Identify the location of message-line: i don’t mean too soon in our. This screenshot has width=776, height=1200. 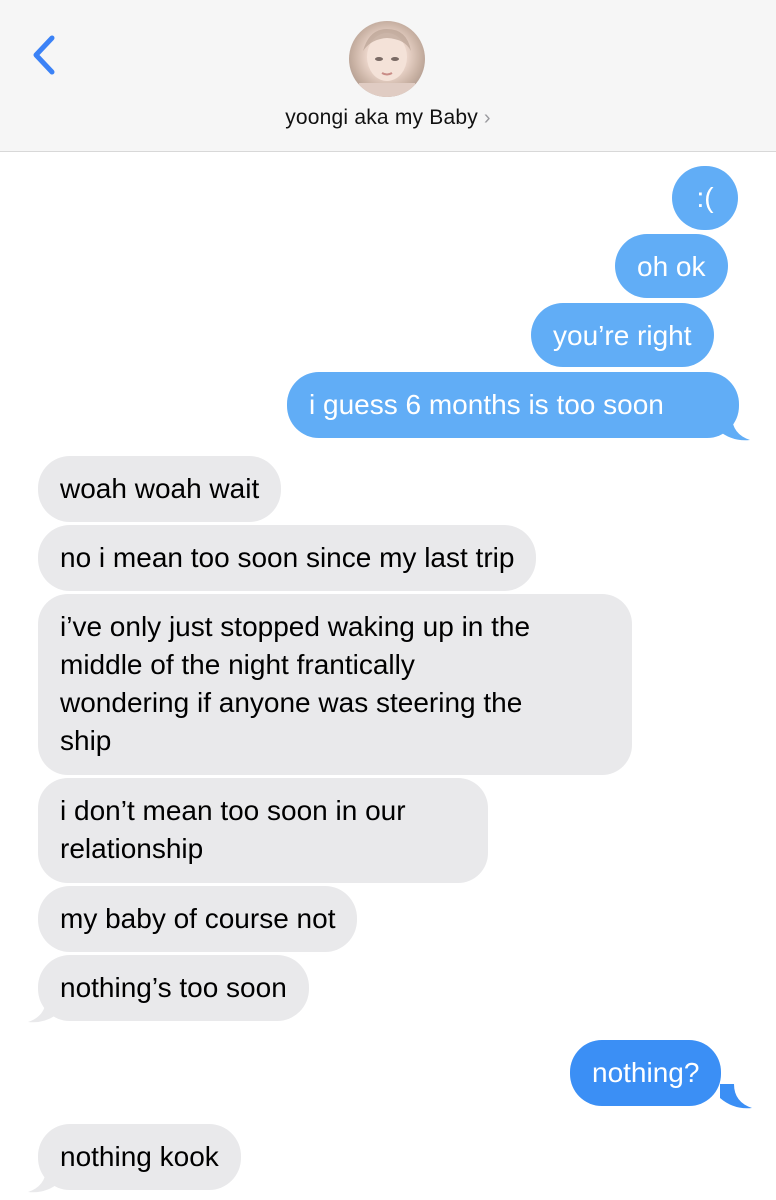
(233, 810).